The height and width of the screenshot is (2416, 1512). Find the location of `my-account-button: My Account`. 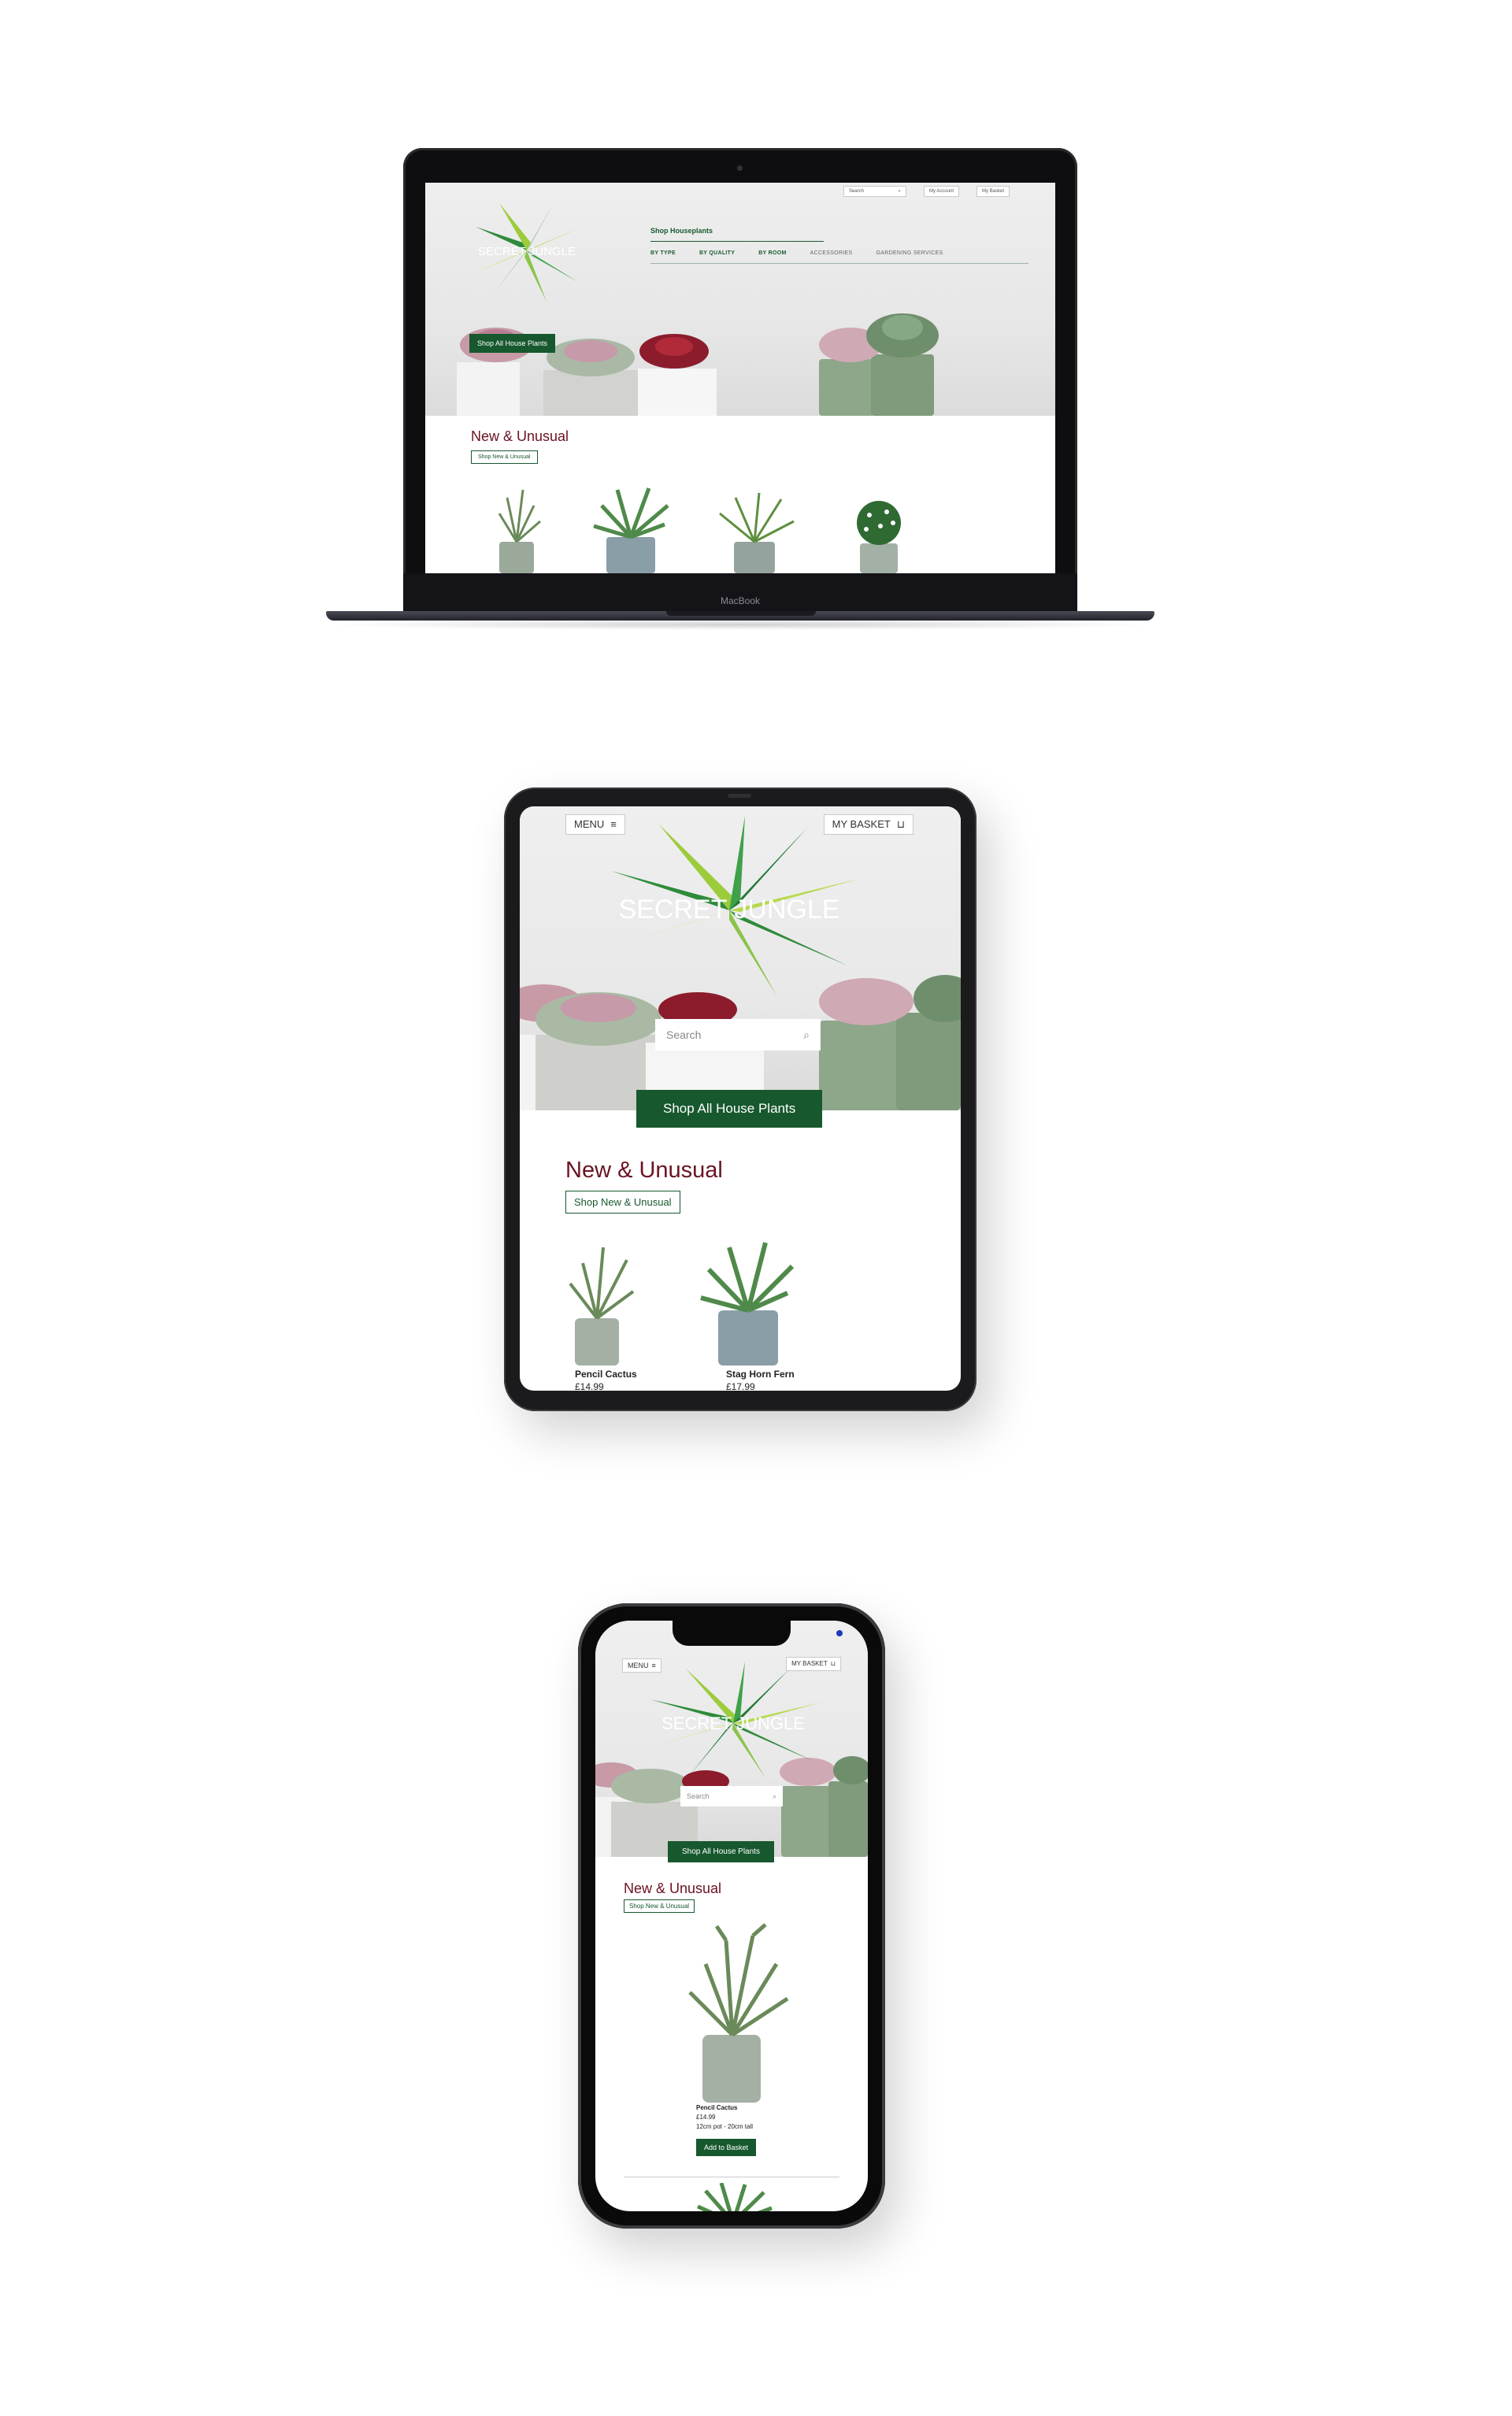

my-account-button: My Account is located at coordinates (941, 191).